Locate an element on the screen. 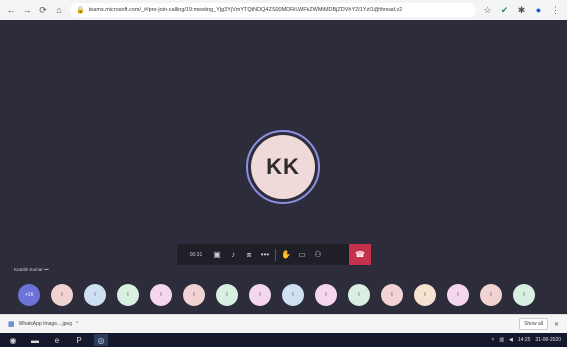 The height and width of the screenshot is (347, 567). hang-up-button: ☎ is located at coordinates (360, 254).